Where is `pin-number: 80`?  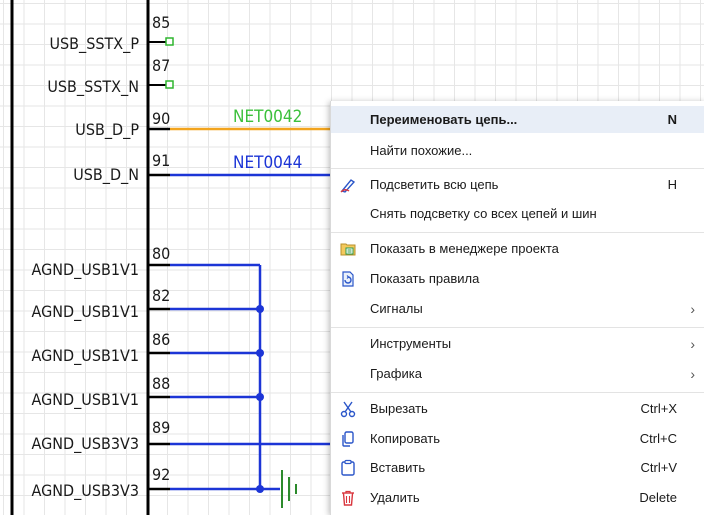
pin-number: 80 is located at coordinates (161, 253).